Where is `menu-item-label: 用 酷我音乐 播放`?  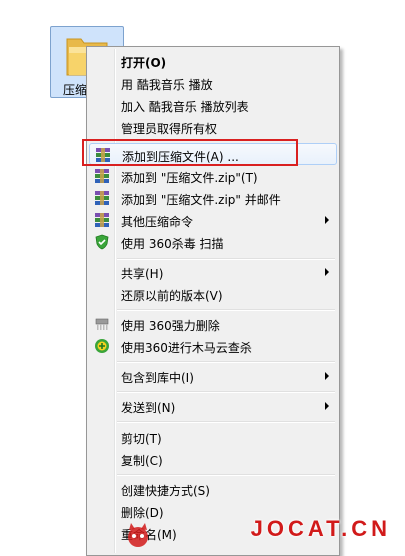
menu-item-label: 用 酷我音乐 播放 is located at coordinates (167, 85).